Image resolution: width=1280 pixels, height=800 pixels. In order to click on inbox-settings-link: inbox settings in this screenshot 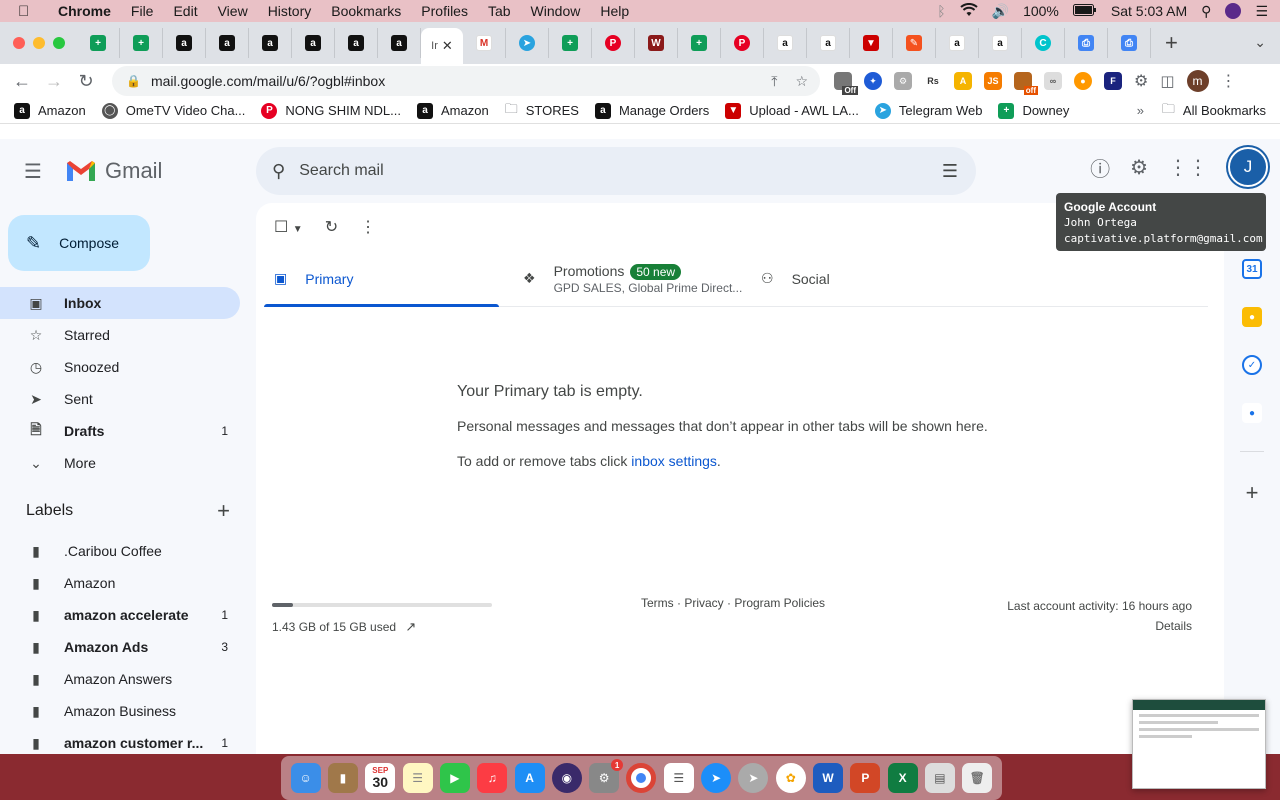, I will do `click(674, 461)`.